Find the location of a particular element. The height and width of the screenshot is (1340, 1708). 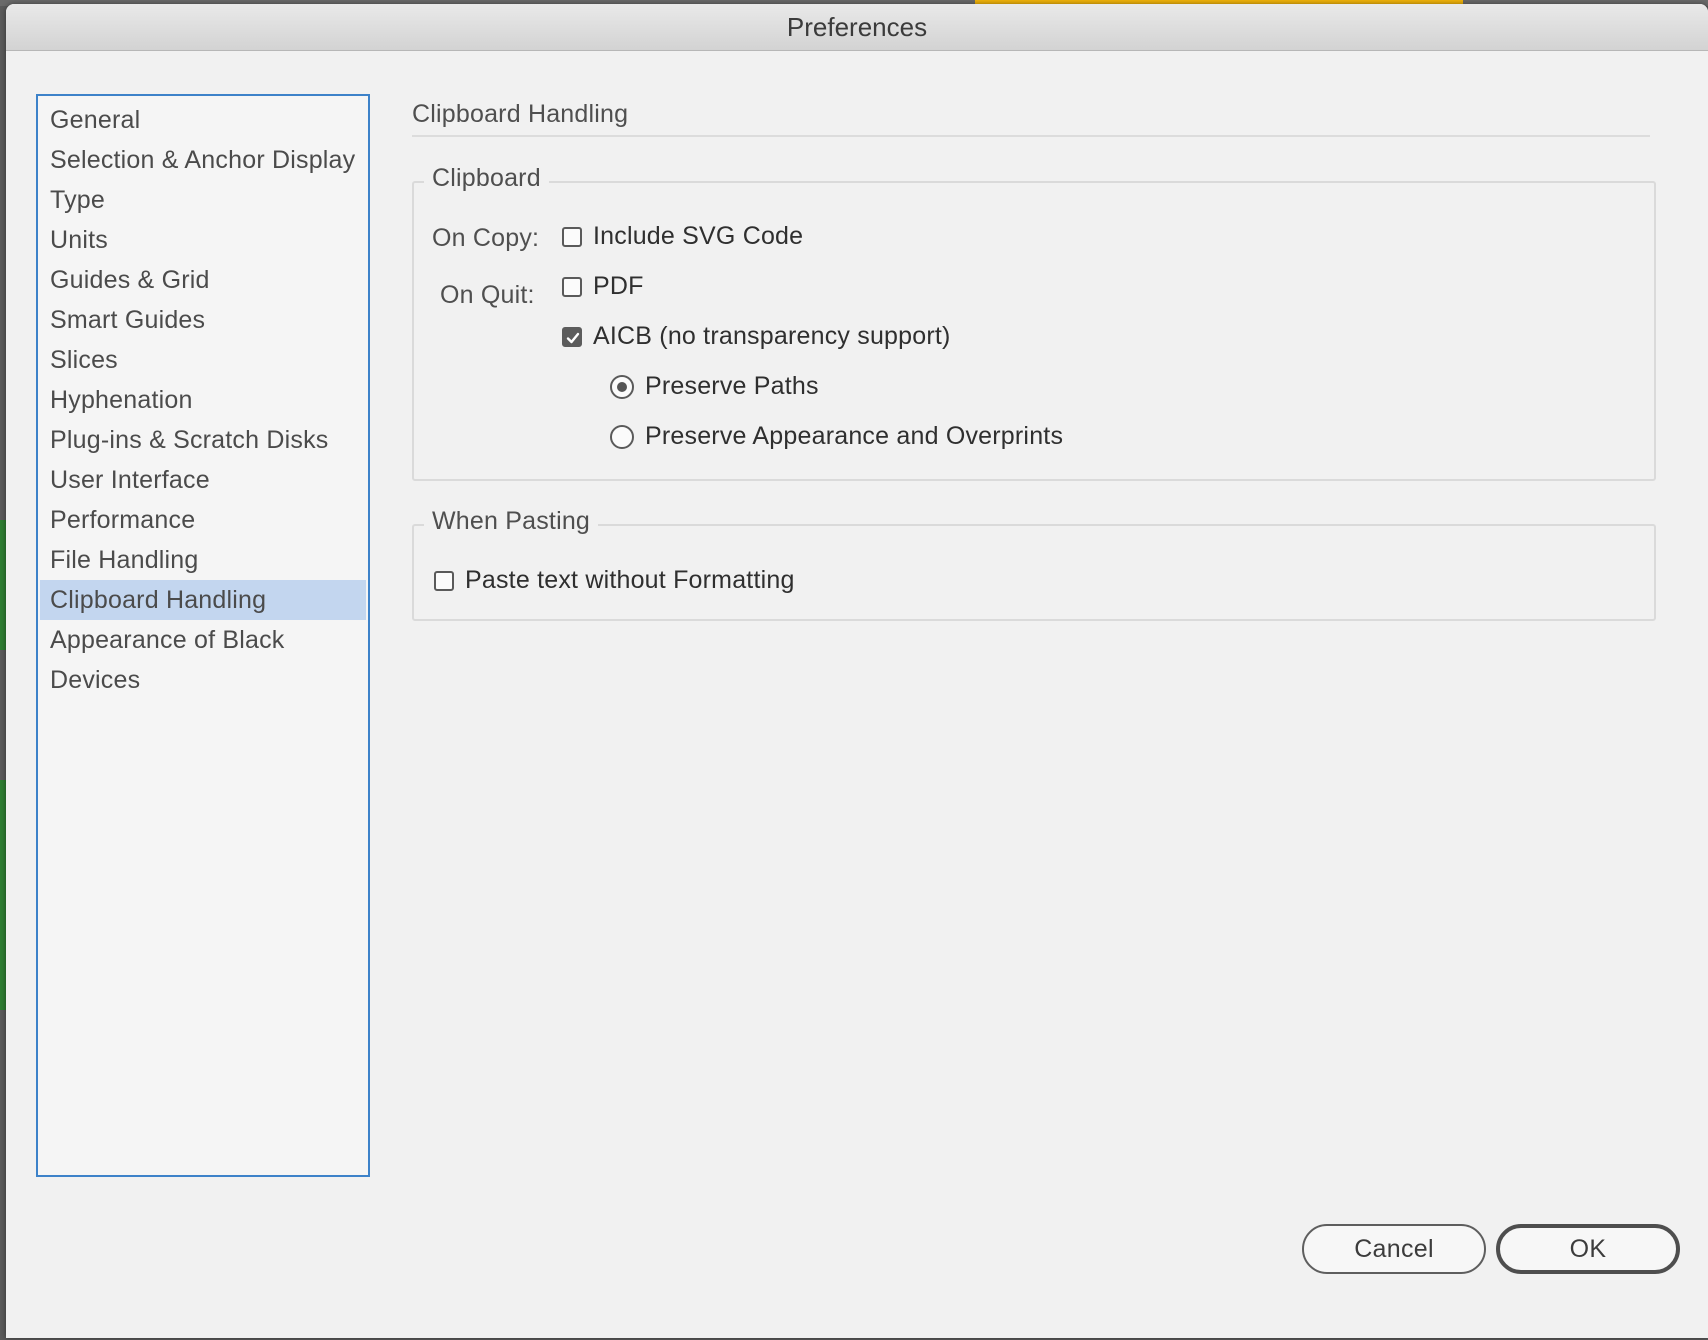

sidebar-item-plug-ins-scratch-disks: Plug-ins & Scratch Disks is located at coordinates (203, 440).